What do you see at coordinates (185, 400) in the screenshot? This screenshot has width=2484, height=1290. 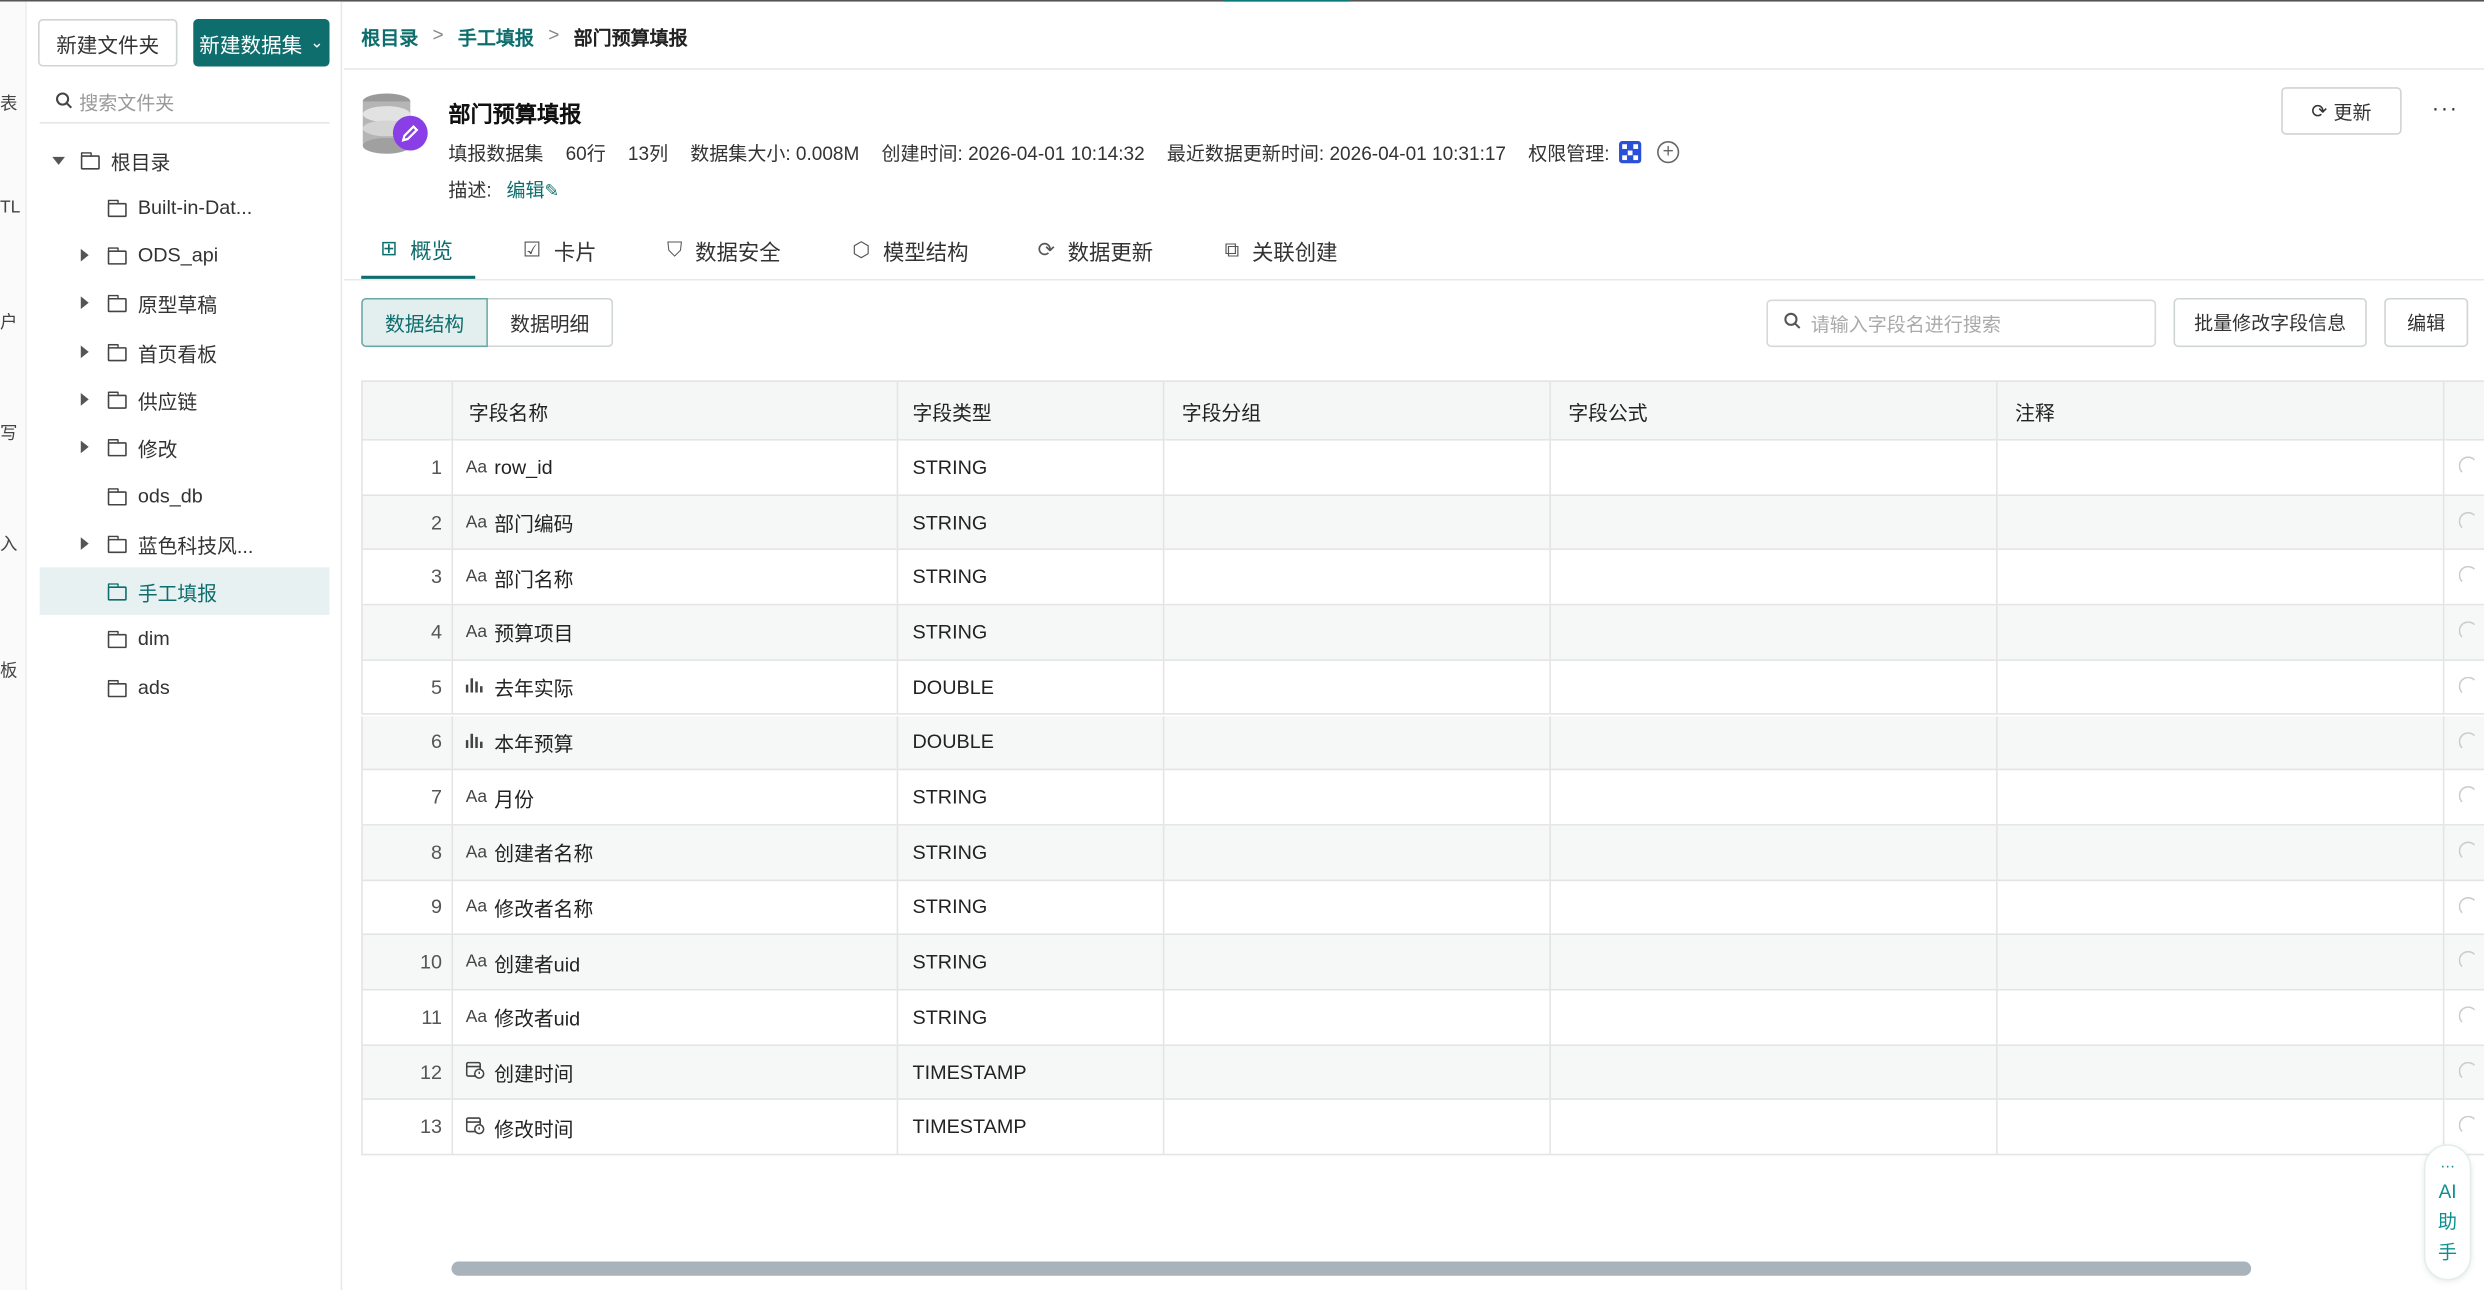 I see `tree-item: 供应链` at bounding box center [185, 400].